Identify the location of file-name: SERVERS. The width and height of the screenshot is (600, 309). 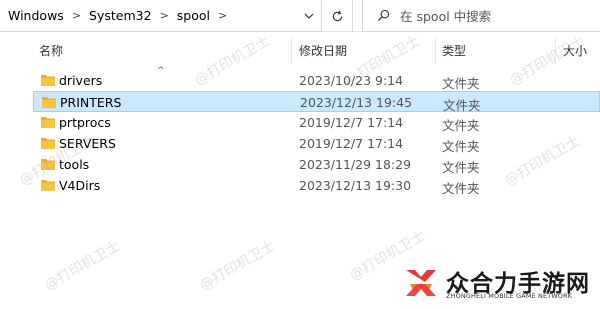
(87, 143).